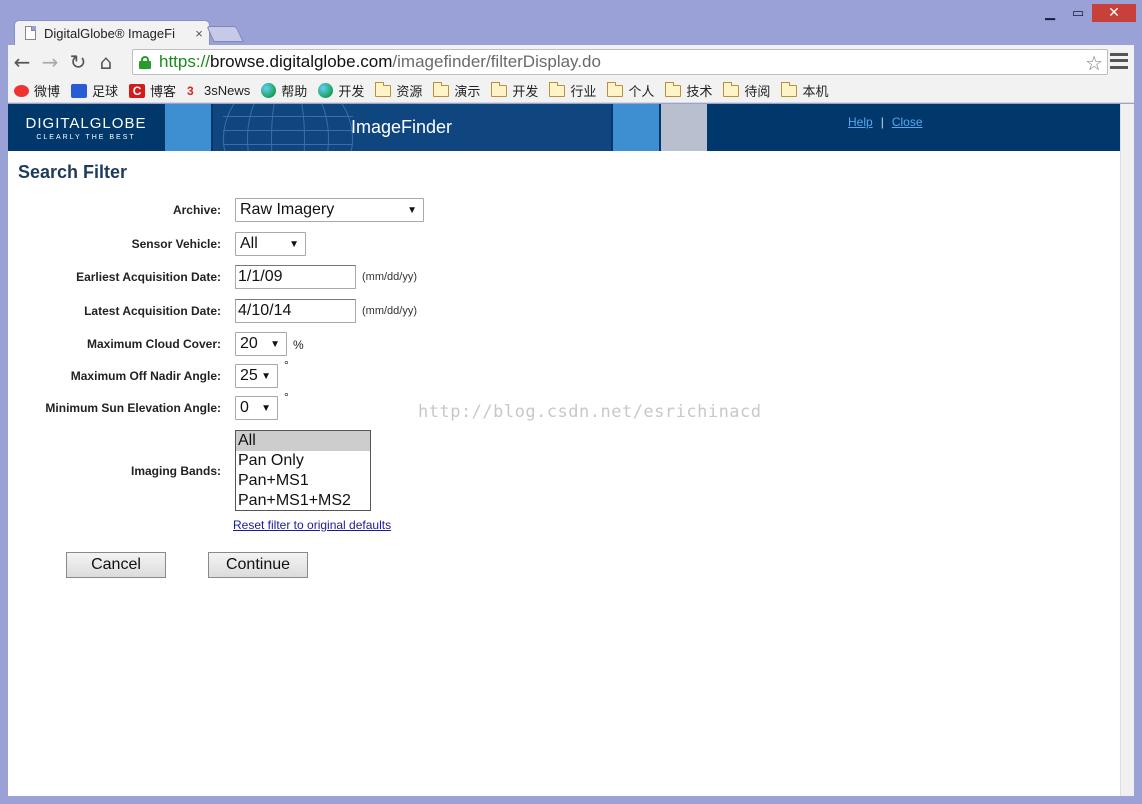 The height and width of the screenshot is (804, 1142). I want to click on percent-unit: %, so click(298, 345).